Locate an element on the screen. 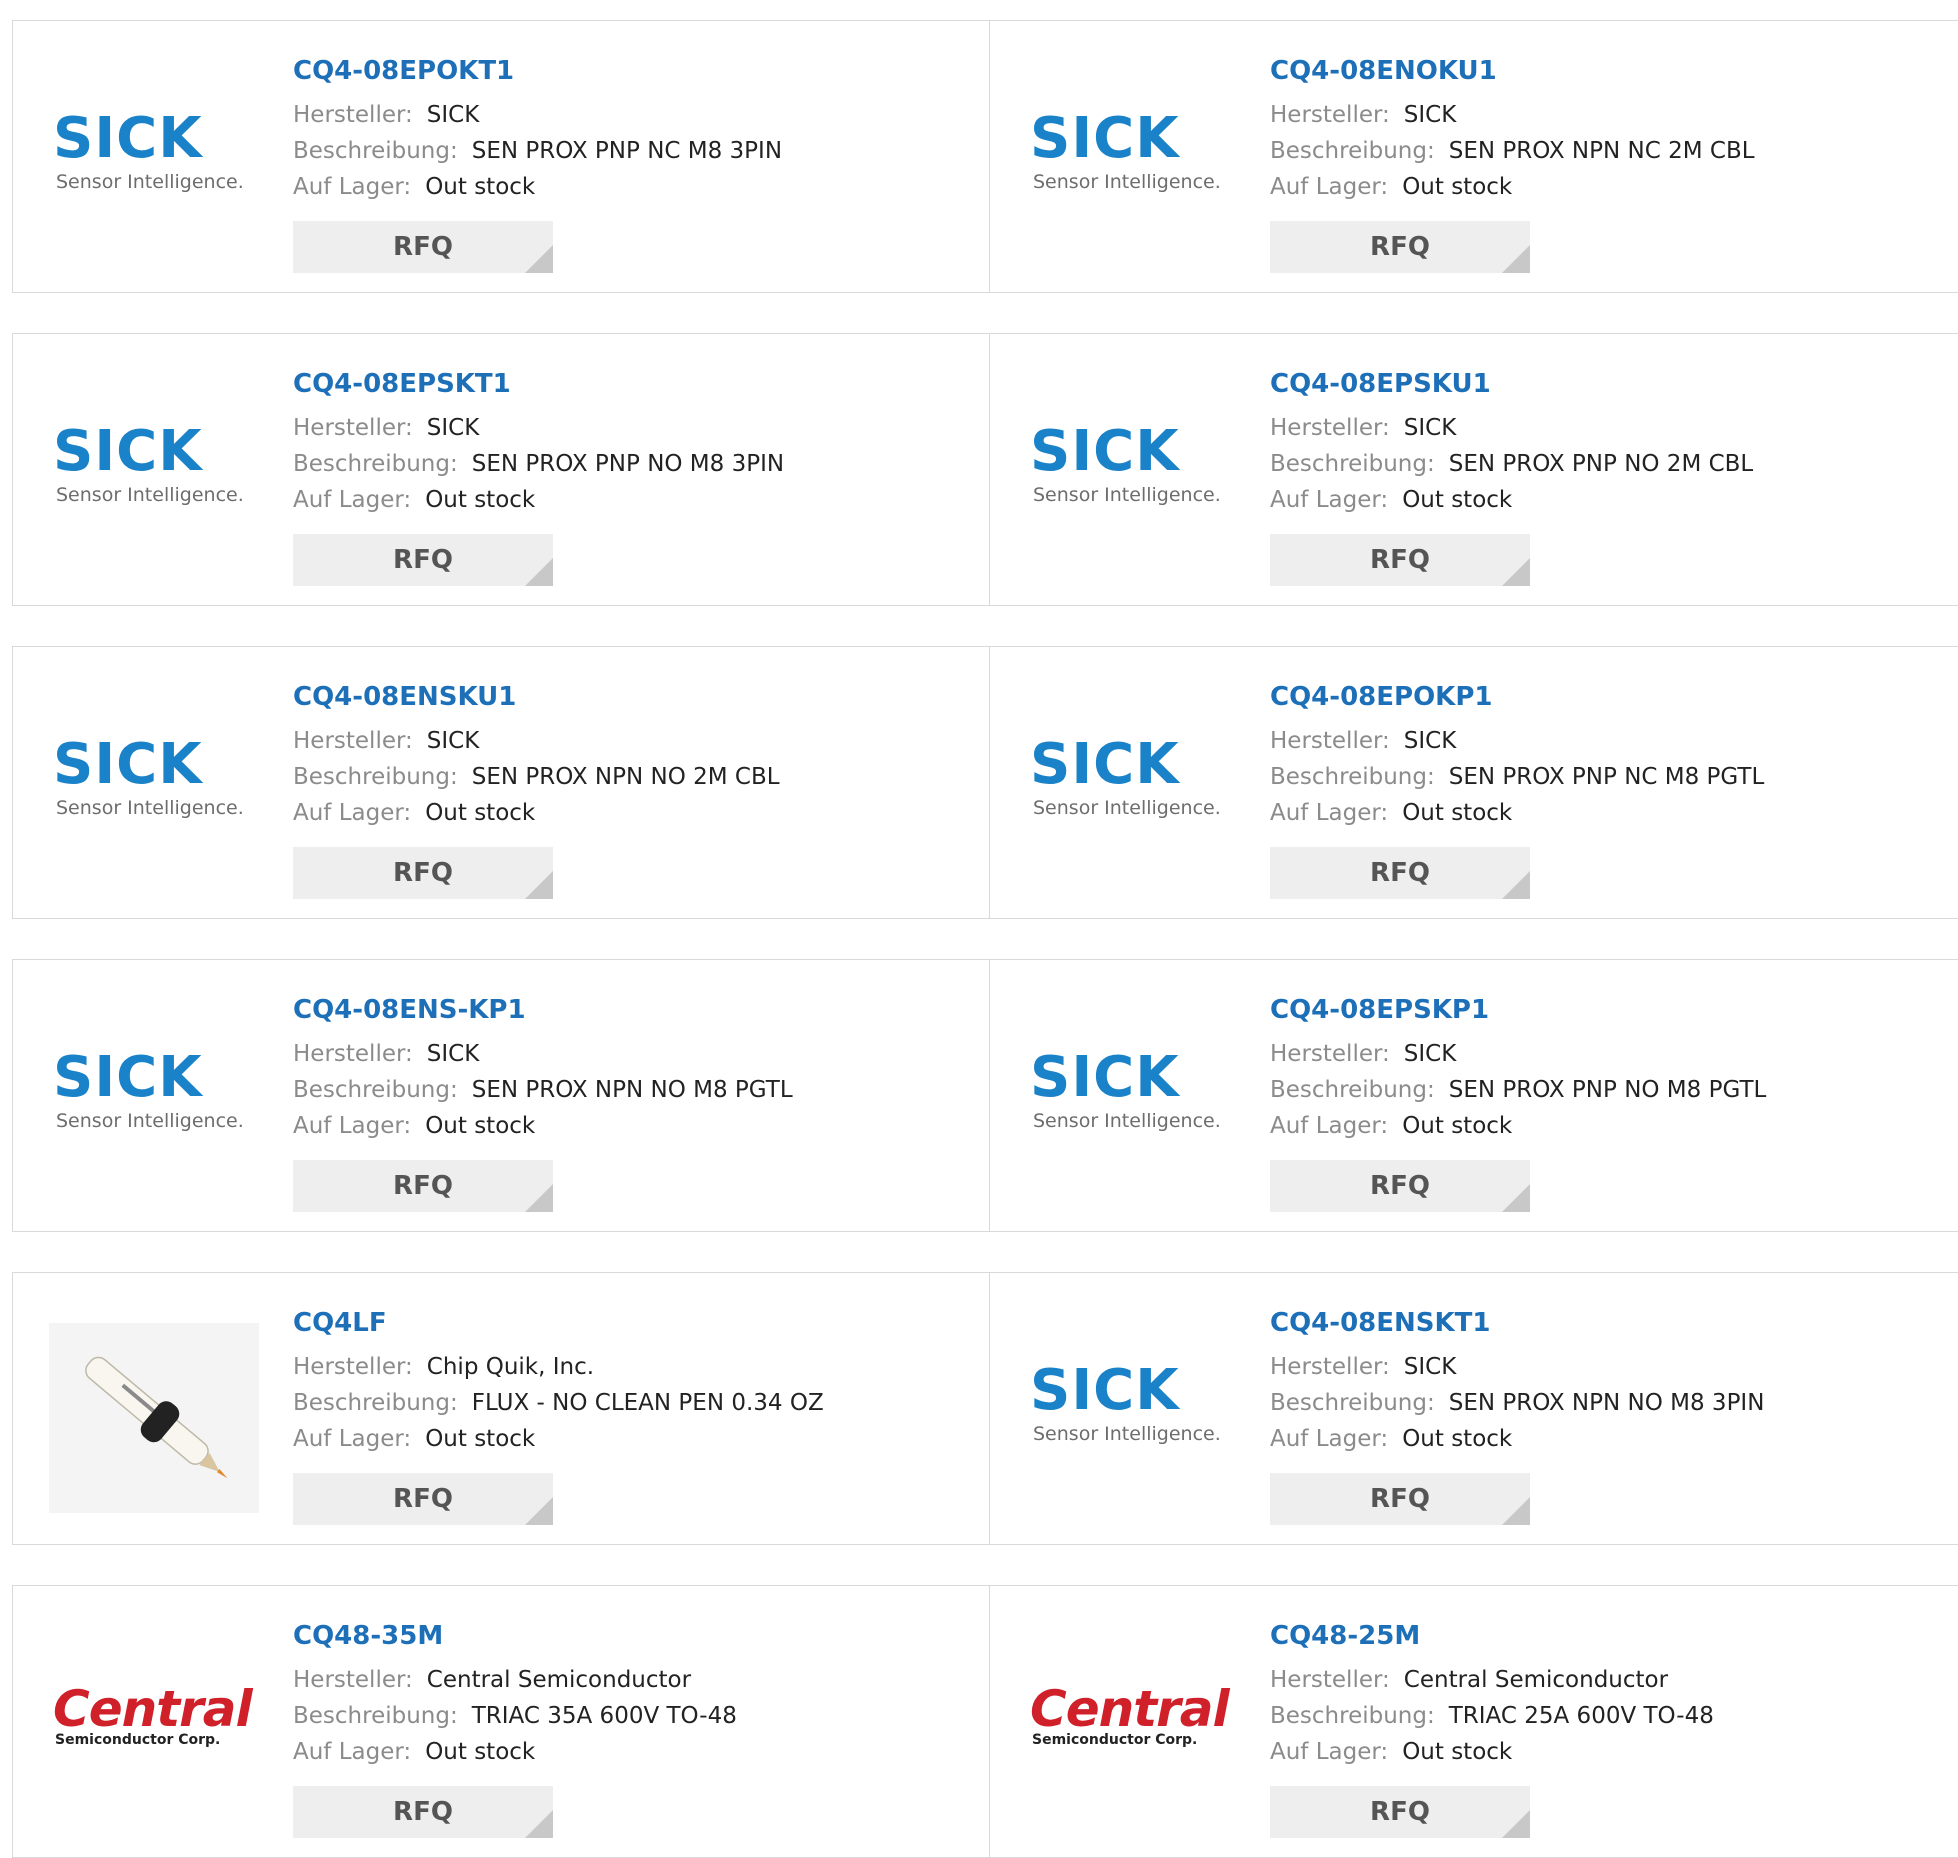 The image size is (1958, 1858). part-number-link: CQ4LF is located at coordinates (558, 1323).